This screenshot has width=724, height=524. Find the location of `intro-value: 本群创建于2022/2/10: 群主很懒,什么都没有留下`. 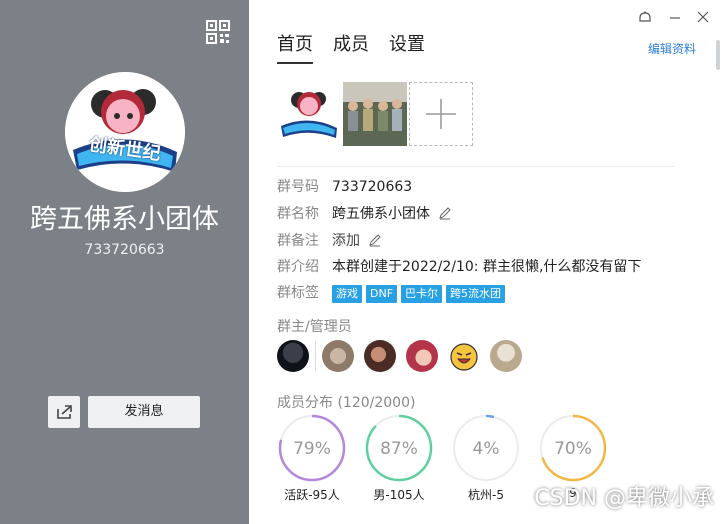

intro-value: 本群创建于2022/2/10: 群主很懒,什么都没有留下 is located at coordinates (487, 267).